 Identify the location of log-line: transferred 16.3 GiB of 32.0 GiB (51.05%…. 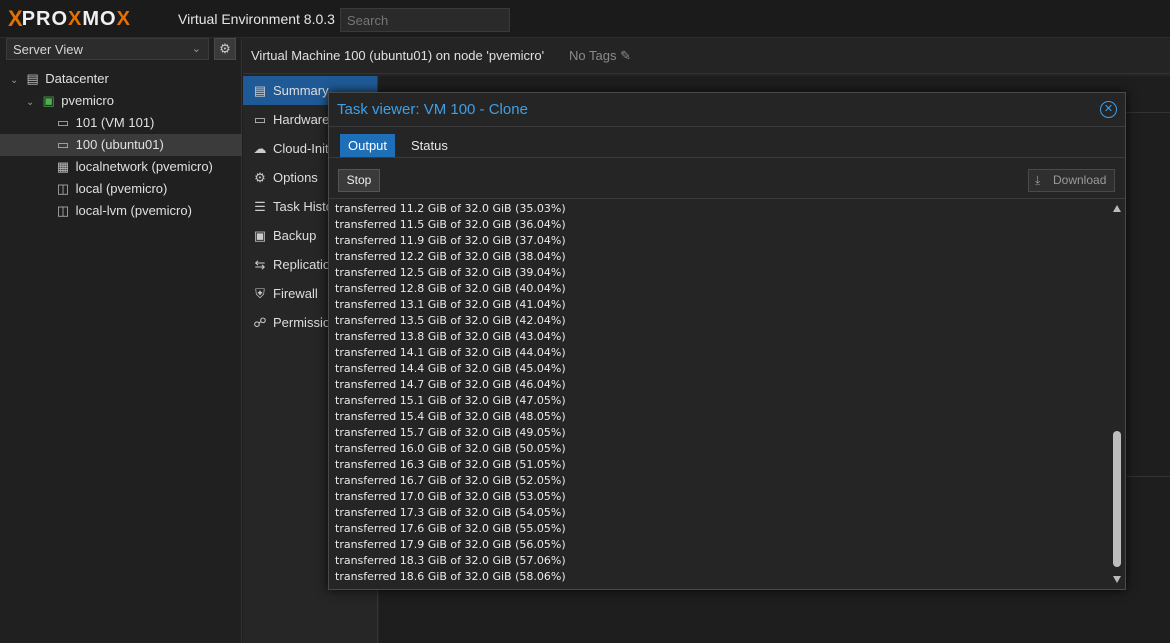
(450, 464).